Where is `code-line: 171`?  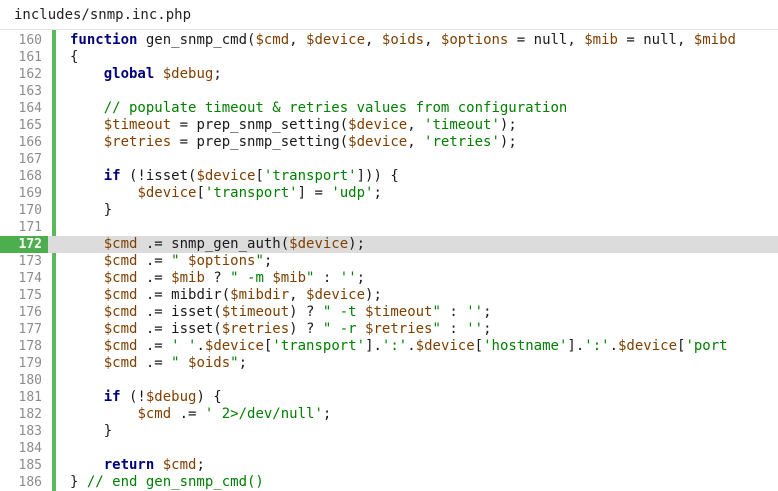
code-line: 171 is located at coordinates (389, 227).